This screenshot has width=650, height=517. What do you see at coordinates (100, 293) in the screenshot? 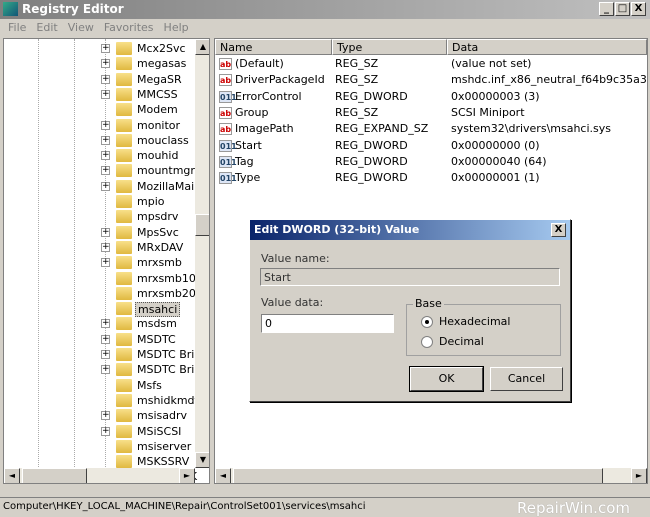
I see `tree-item: mrxsmb20` at bounding box center [100, 293].